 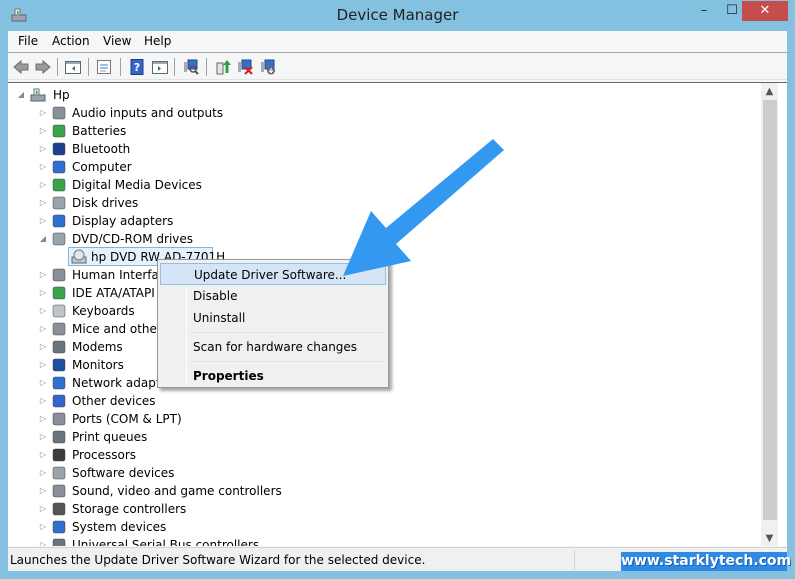 I want to click on tree-item-label: Ports (COM & LPT), so click(x=127, y=419).